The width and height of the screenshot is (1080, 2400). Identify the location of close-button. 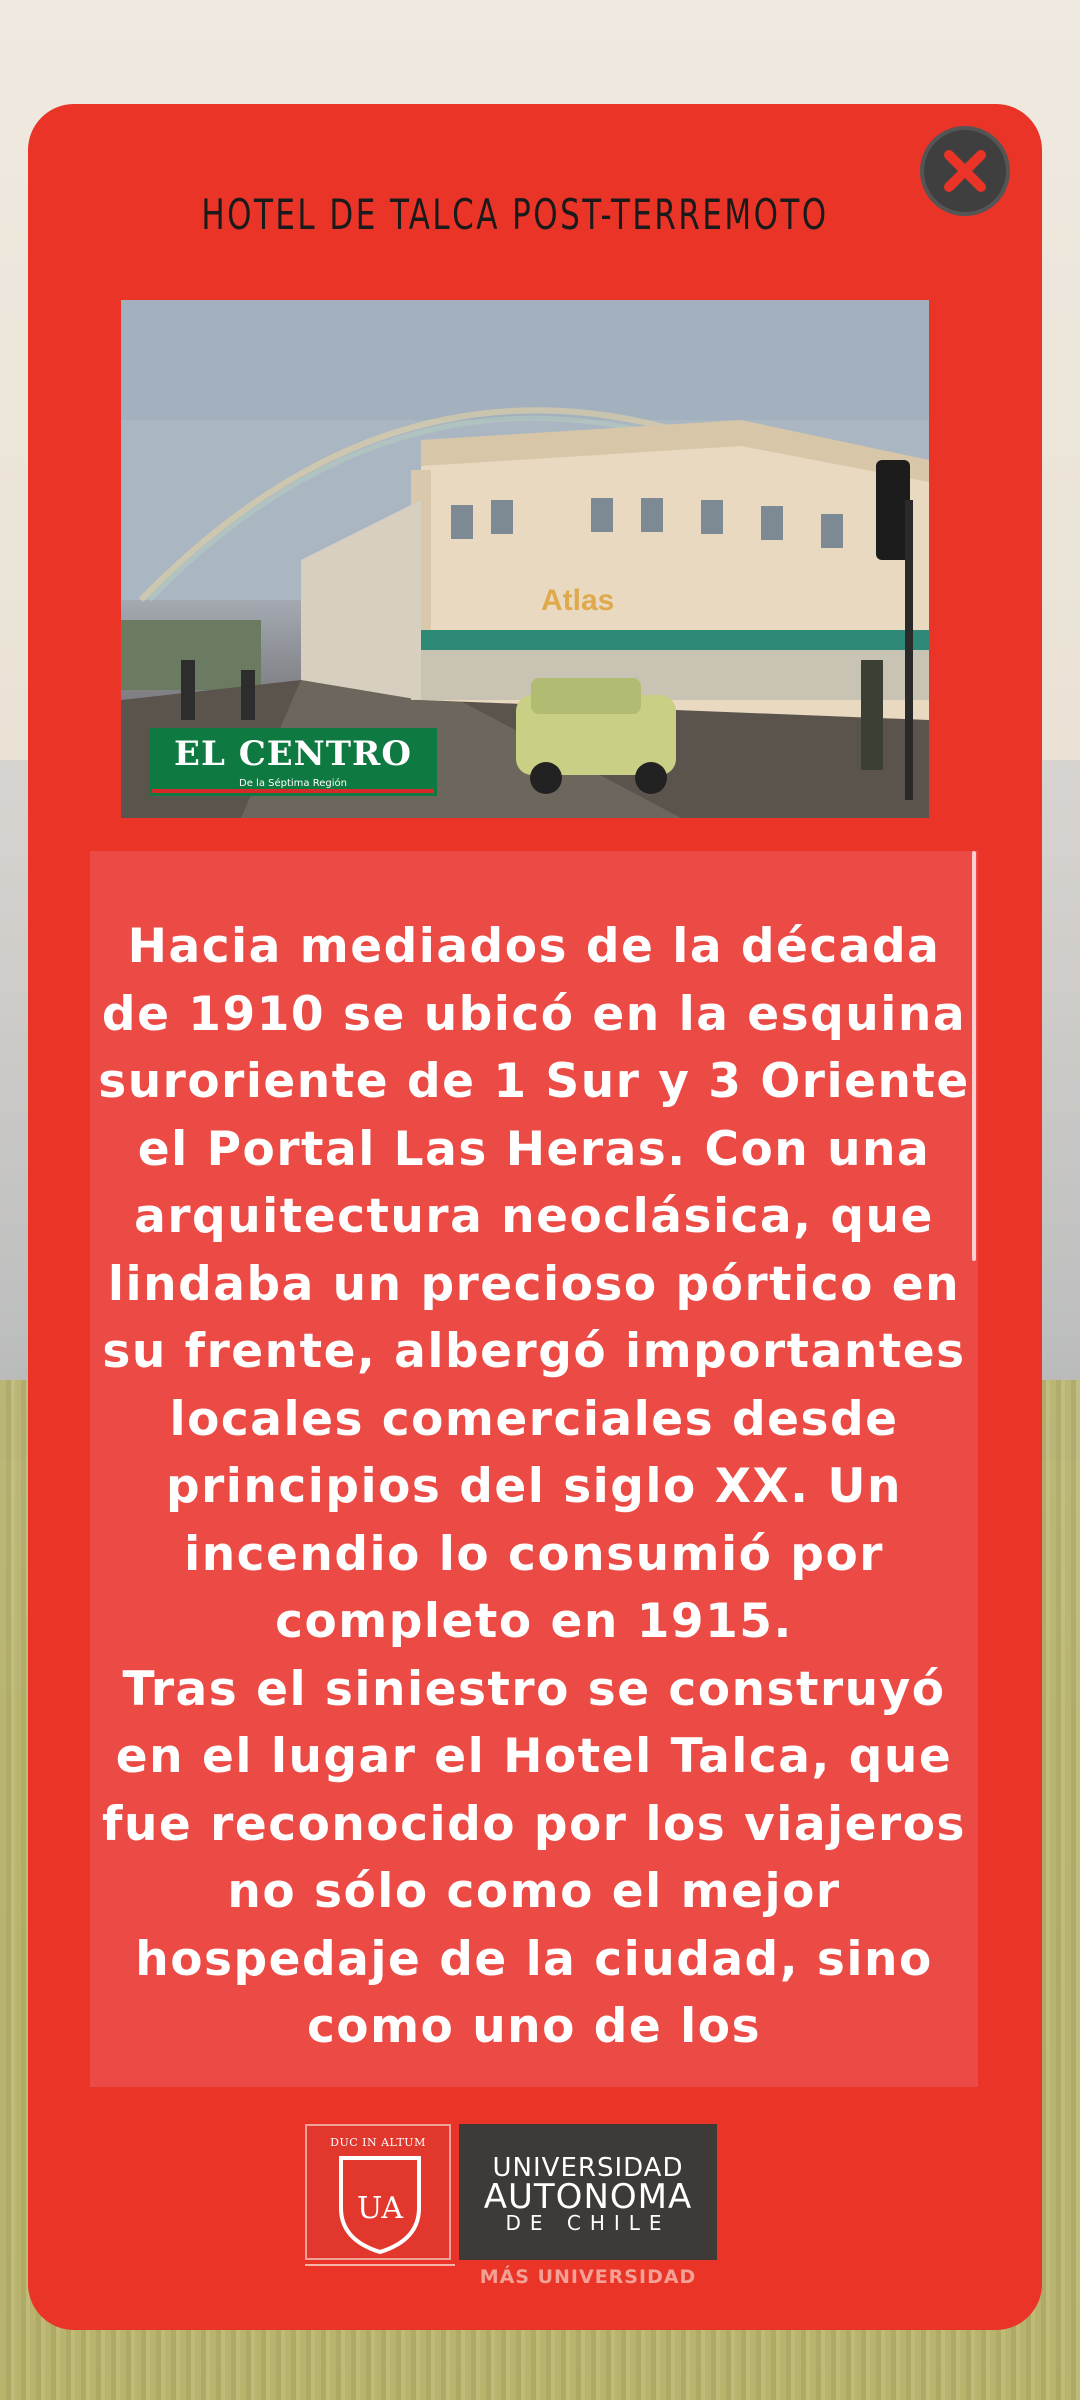
(965, 171).